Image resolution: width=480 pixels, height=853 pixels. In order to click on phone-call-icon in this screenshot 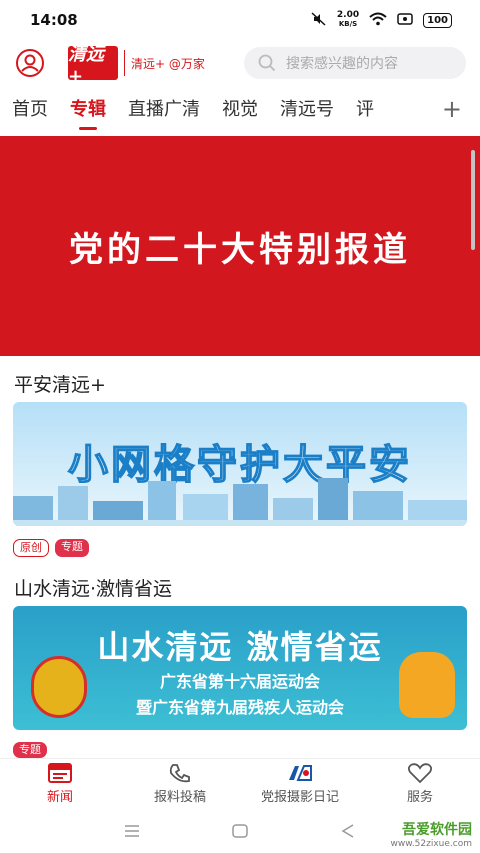, I will do `click(179, 773)`.